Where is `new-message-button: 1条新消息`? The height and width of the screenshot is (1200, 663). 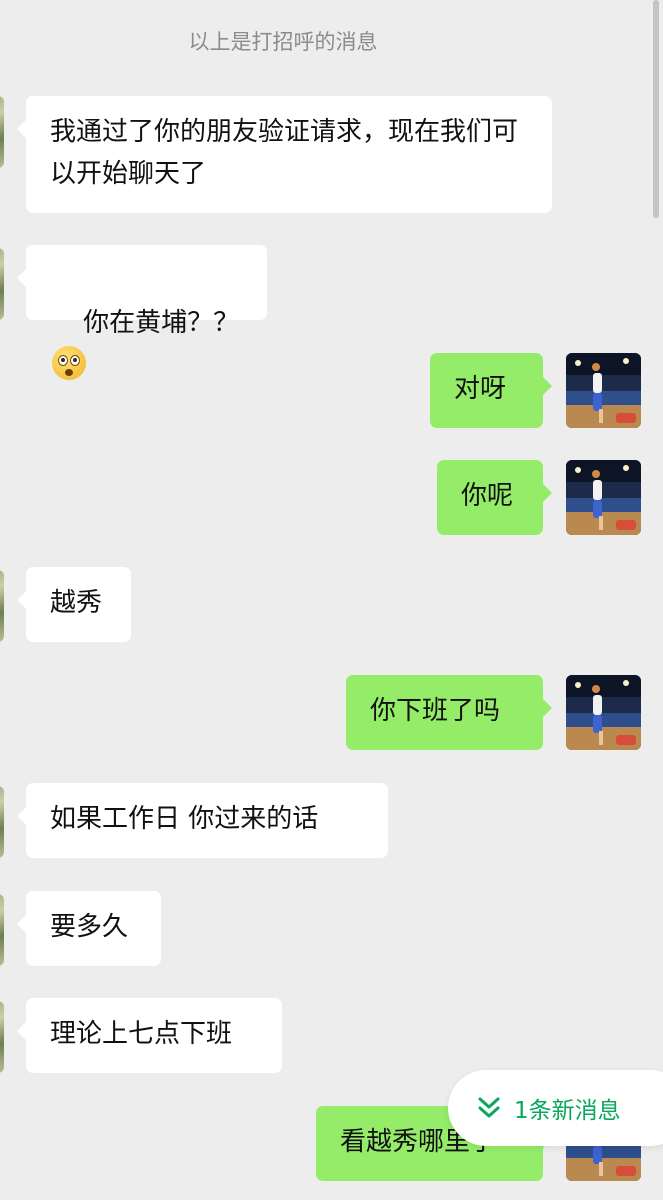 new-message-button: 1条新消息 is located at coordinates (555, 1108).